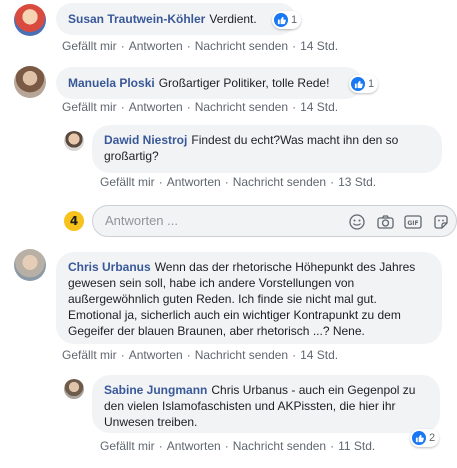  I want to click on timestamp: 13 Std., so click(357, 182).